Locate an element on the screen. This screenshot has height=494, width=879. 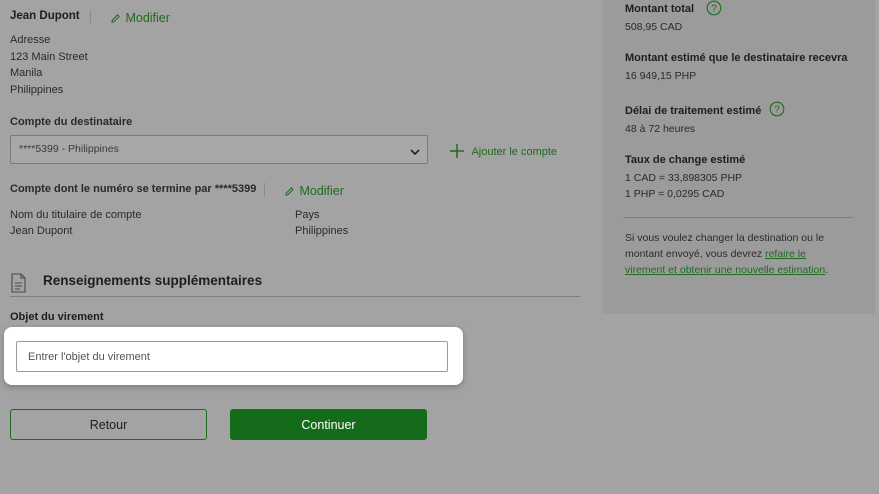
holder-value: Jean Dupont is located at coordinates (41, 231).